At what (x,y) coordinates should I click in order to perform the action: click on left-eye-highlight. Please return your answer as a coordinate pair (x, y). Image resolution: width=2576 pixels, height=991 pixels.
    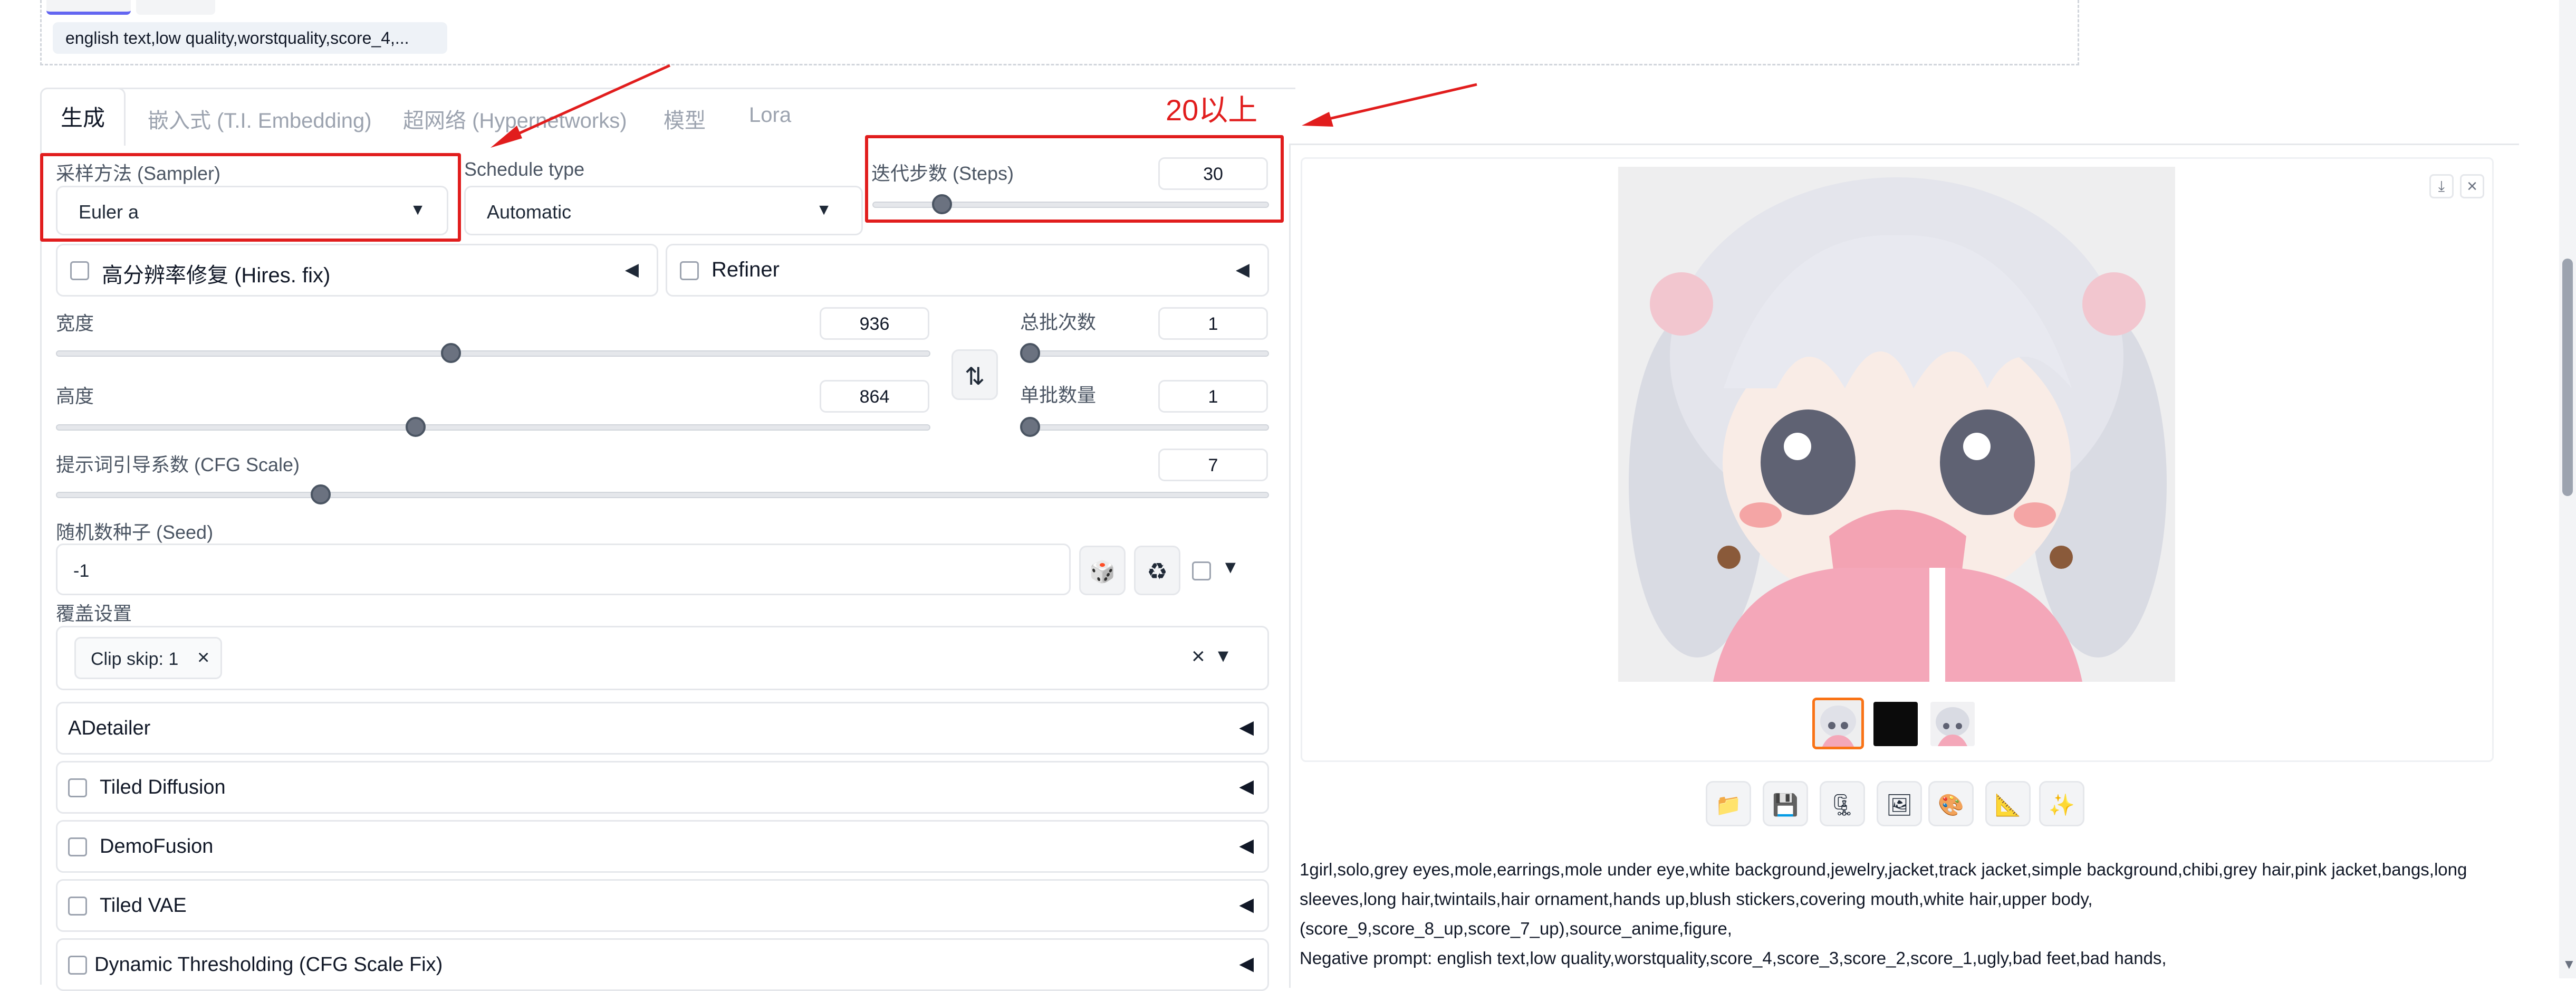
    Looking at the image, I should click on (1798, 446).